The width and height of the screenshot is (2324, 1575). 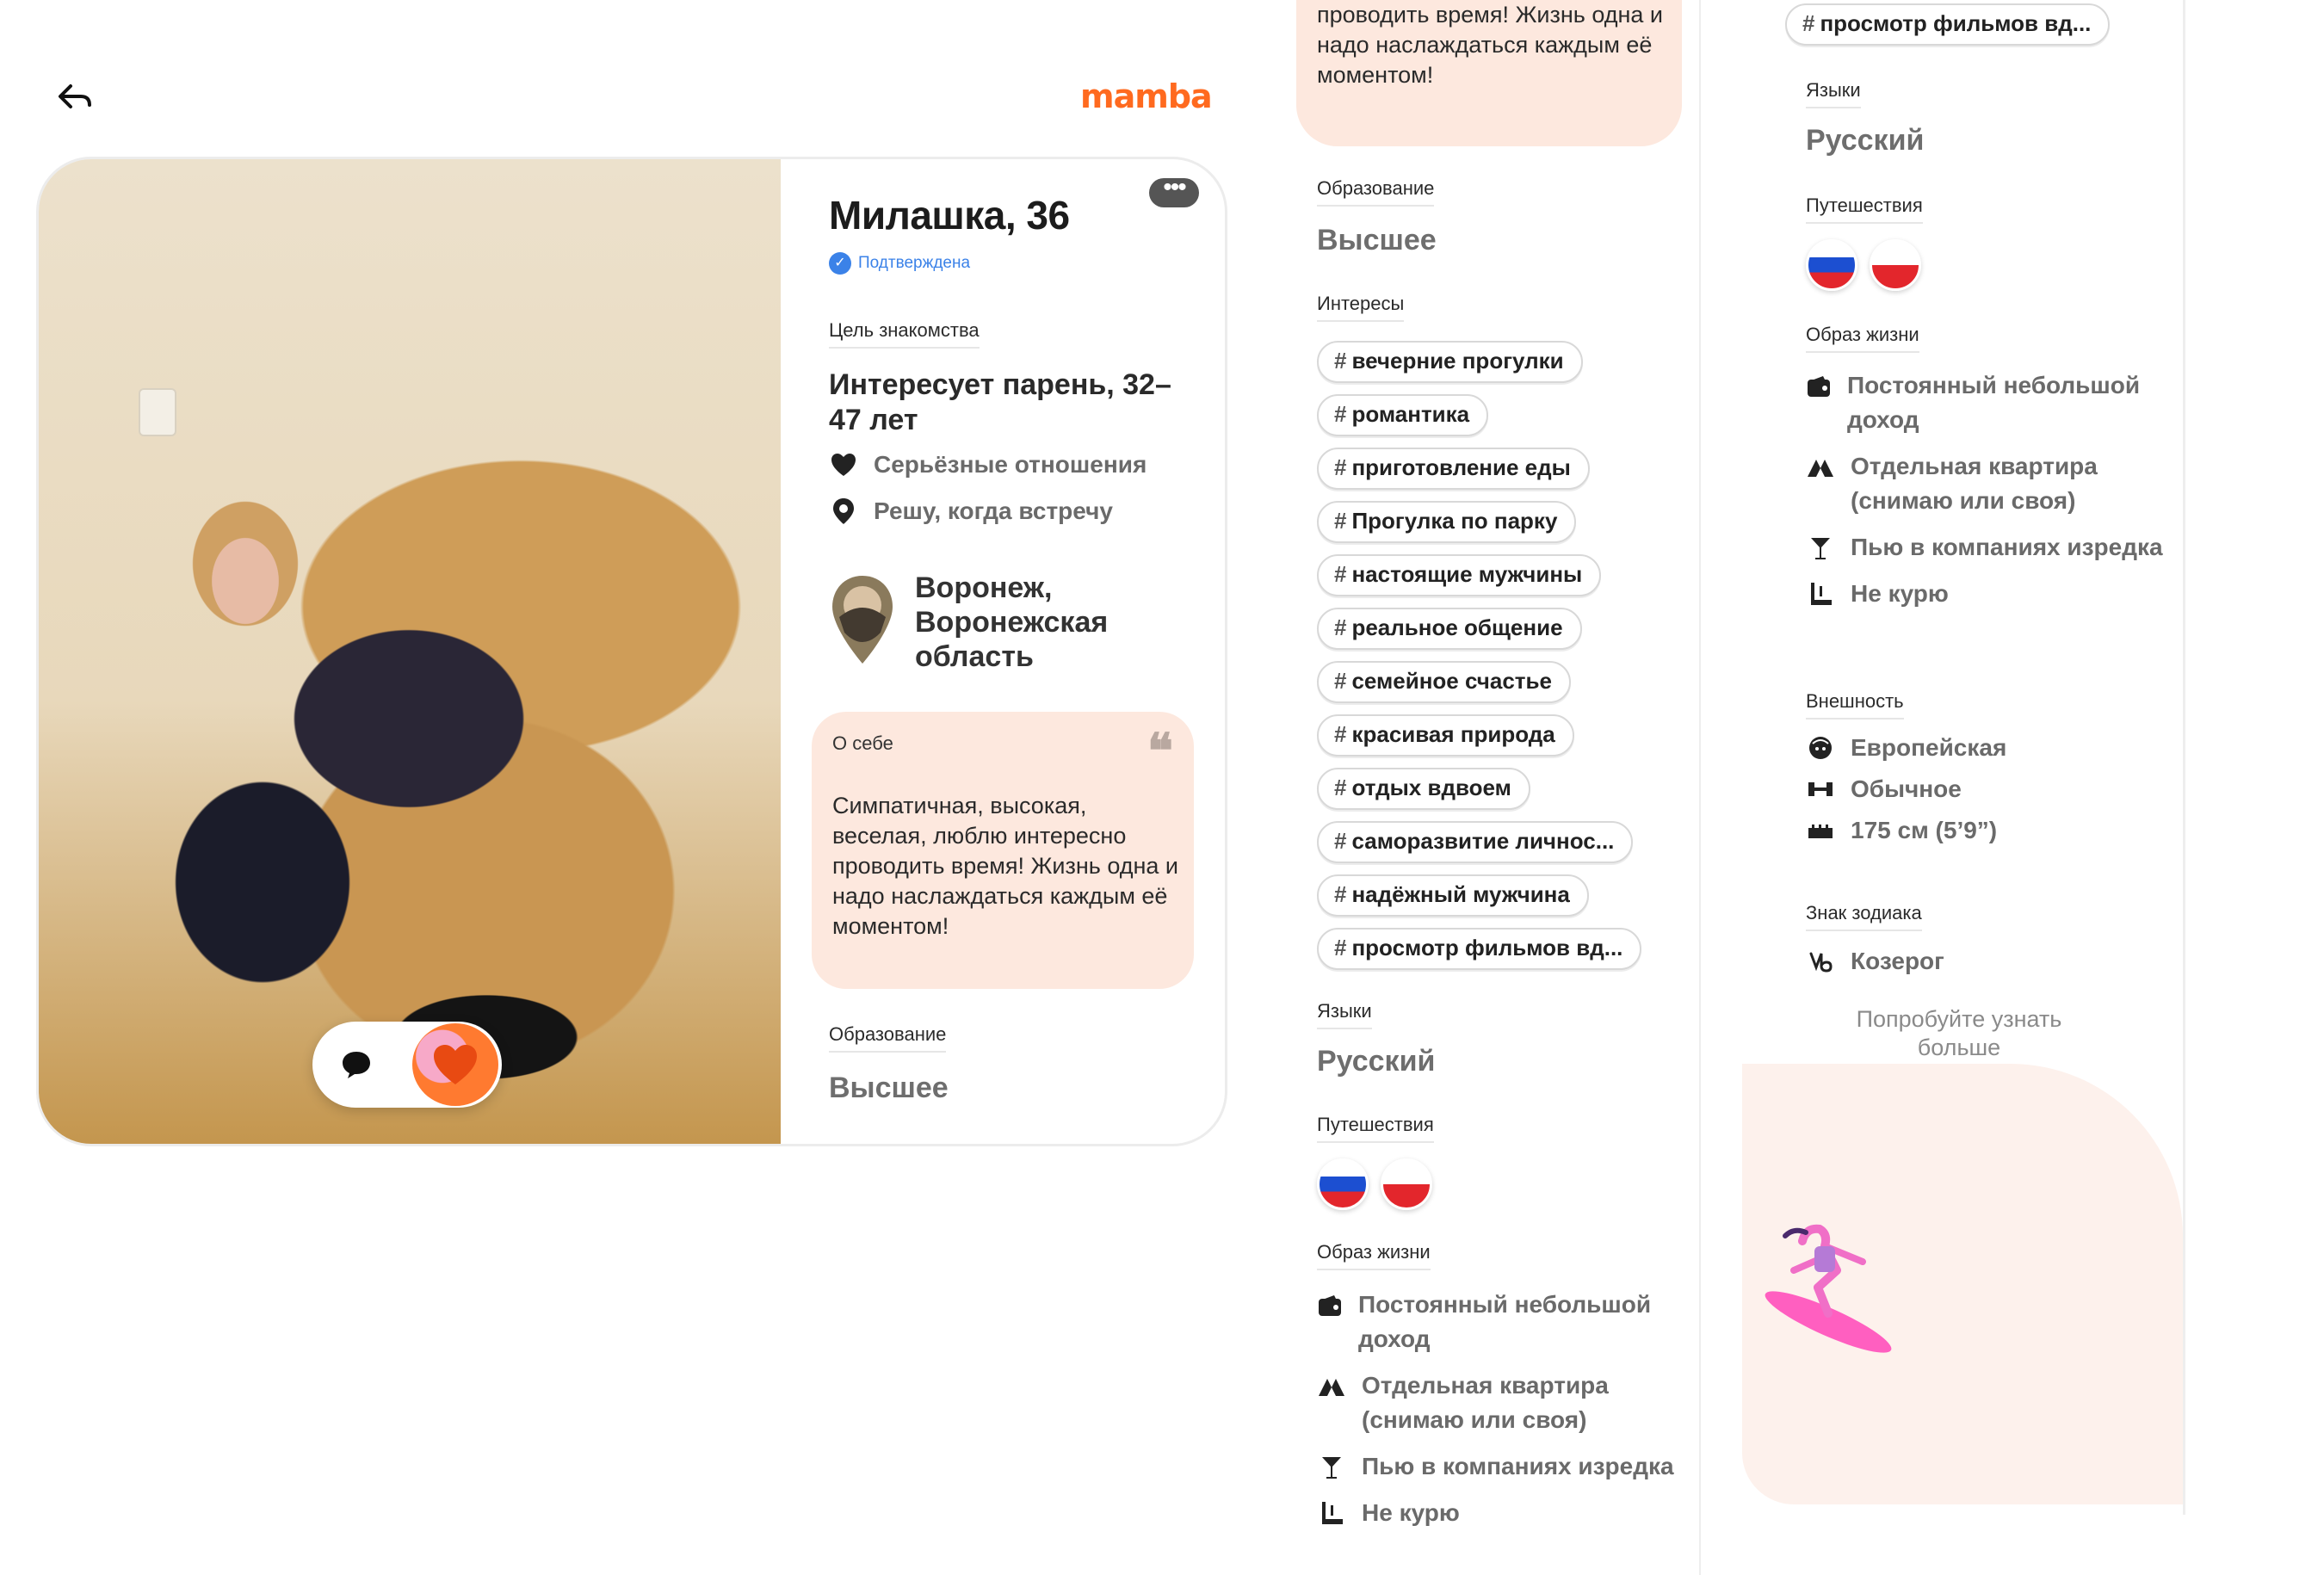 I want to click on location-text: Воронеж, Воронежская область, so click(x=1012, y=622).